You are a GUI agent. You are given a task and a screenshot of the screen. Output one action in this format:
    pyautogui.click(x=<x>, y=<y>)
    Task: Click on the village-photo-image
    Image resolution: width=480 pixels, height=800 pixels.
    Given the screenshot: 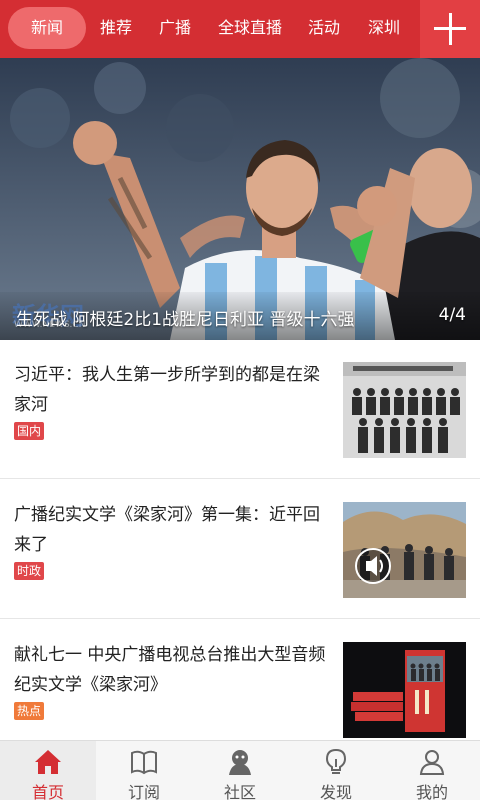 What is the action you would take?
    pyautogui.click(x=404, y=550)
    